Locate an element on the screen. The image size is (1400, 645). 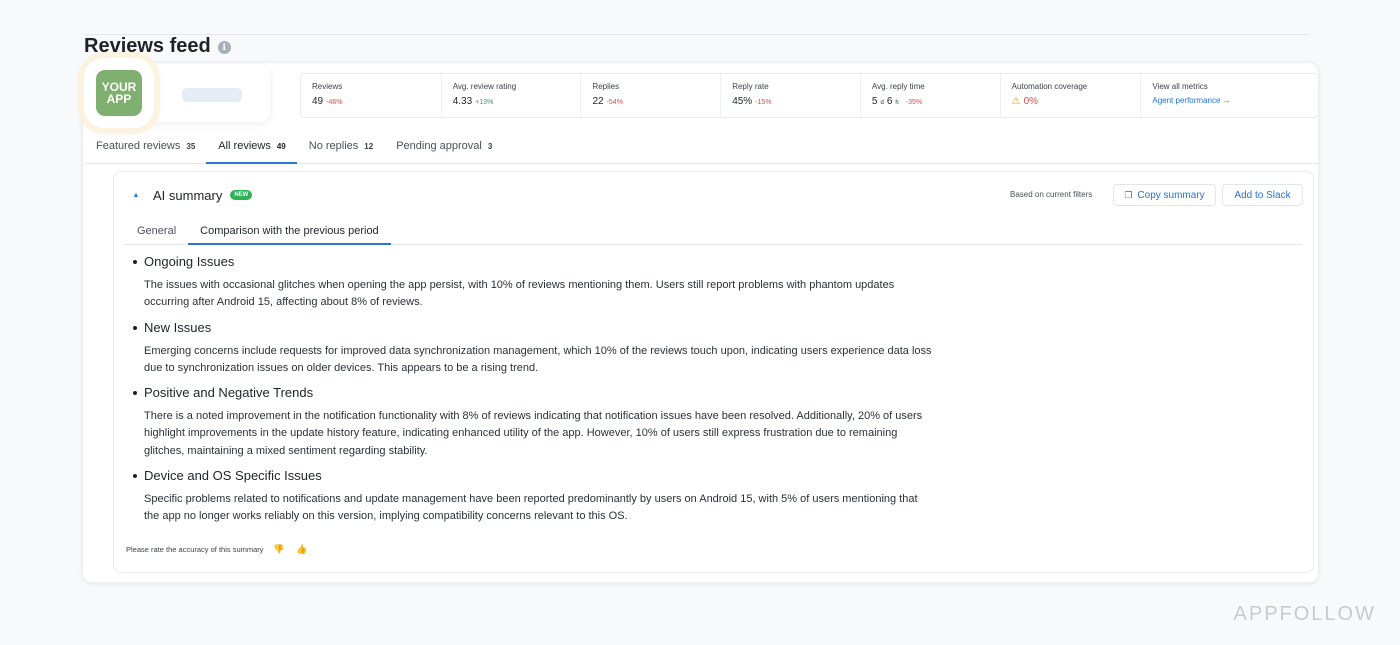
tab-label: No replies is located at coordinates (333, 146).